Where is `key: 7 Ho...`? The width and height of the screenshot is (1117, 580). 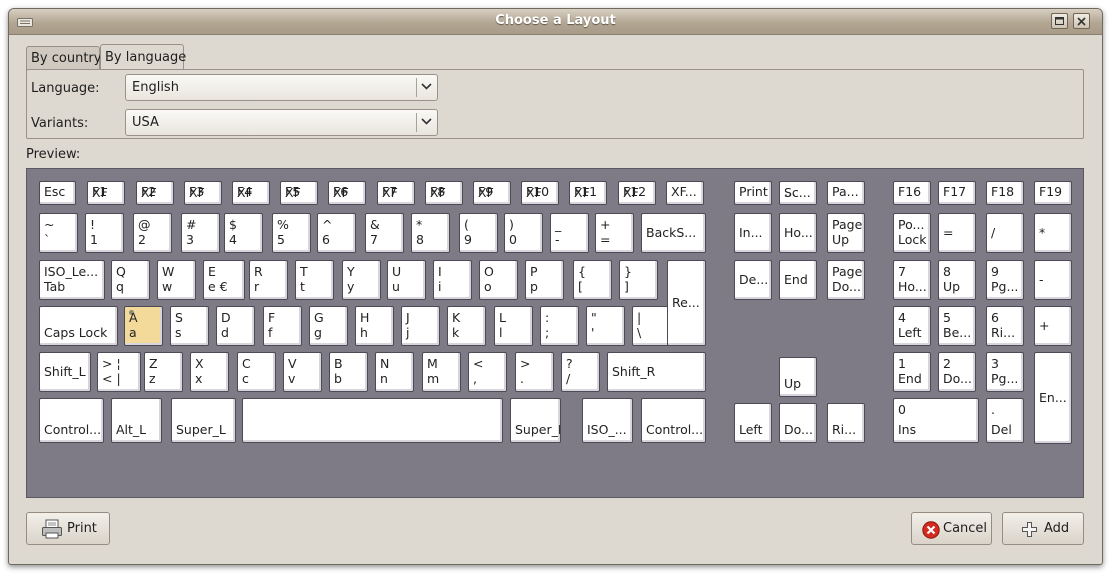
key: 7 Ho... is located at coordinates (912, 280).